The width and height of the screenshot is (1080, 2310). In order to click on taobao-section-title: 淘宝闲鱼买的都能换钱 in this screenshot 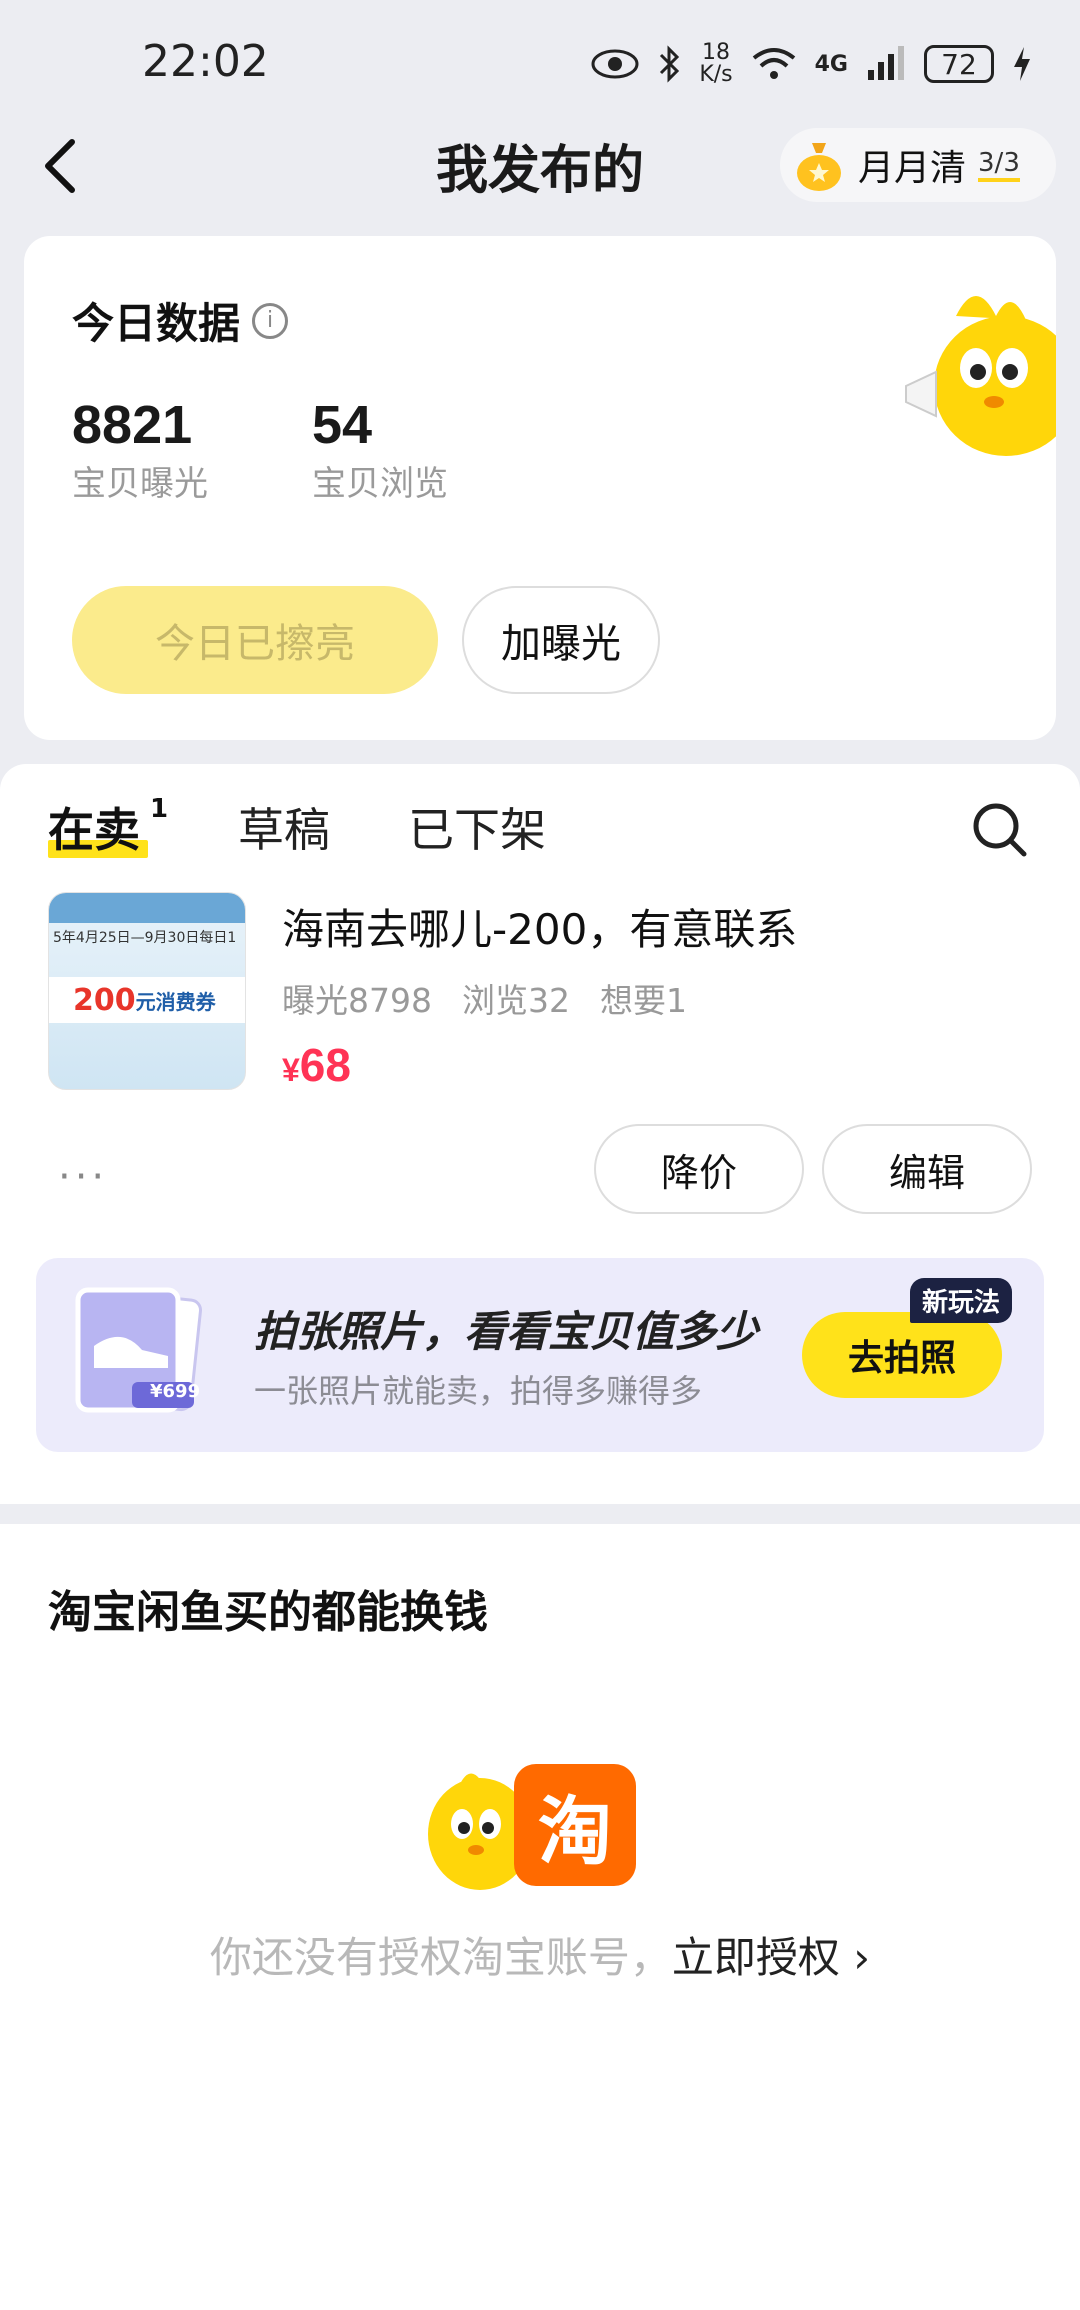, I will do `click(268, 1612)`.